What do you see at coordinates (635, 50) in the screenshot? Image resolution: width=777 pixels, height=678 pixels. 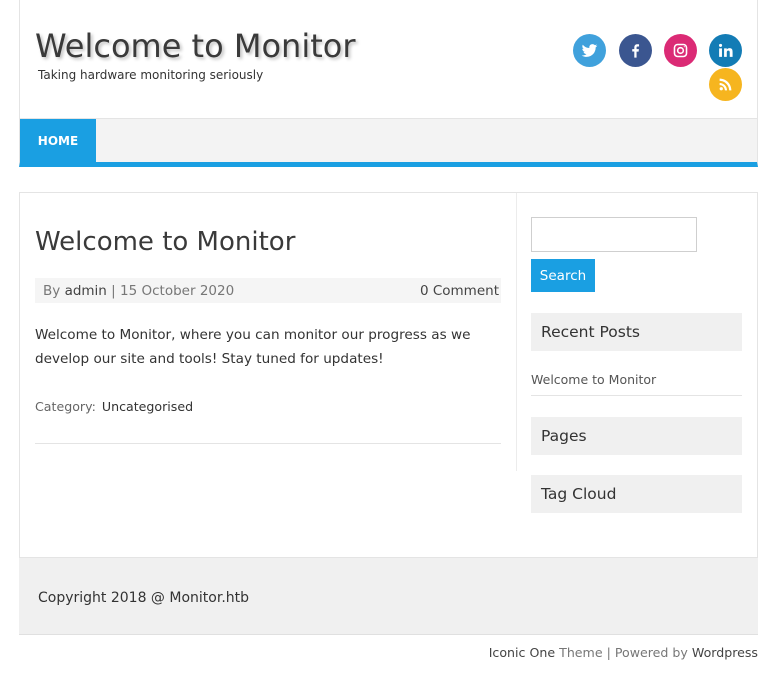 I see `facebook-icon` at bounding box center [635, 50].